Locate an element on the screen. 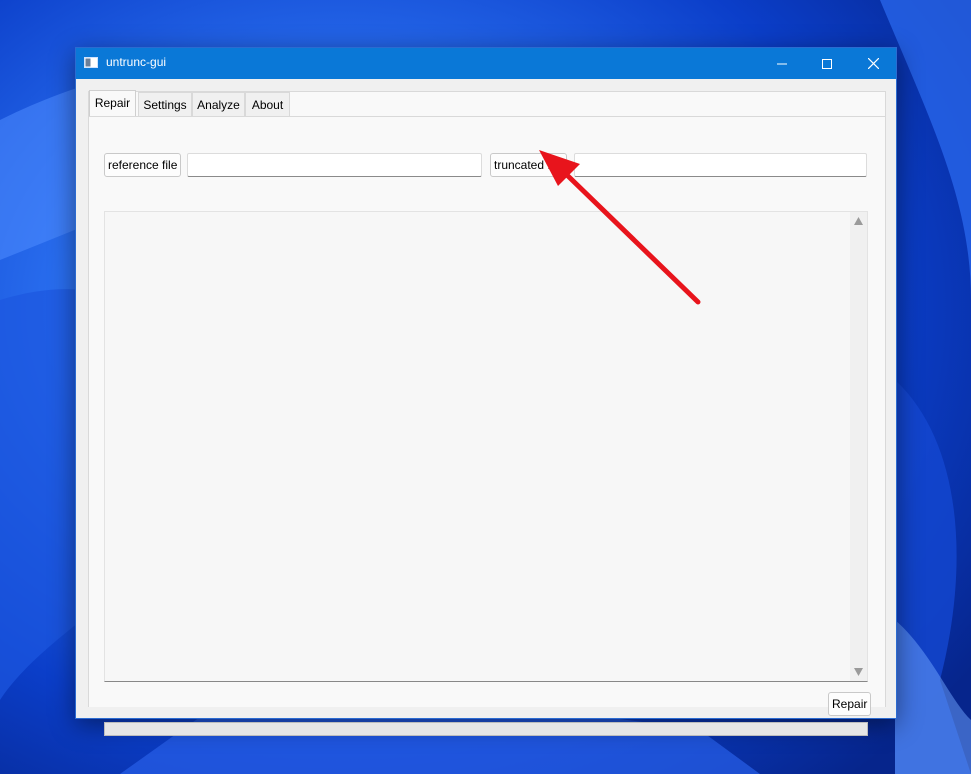 The height and width of the screenshot is (774, 971). maximize-icon is located at coordinates (827, 63).